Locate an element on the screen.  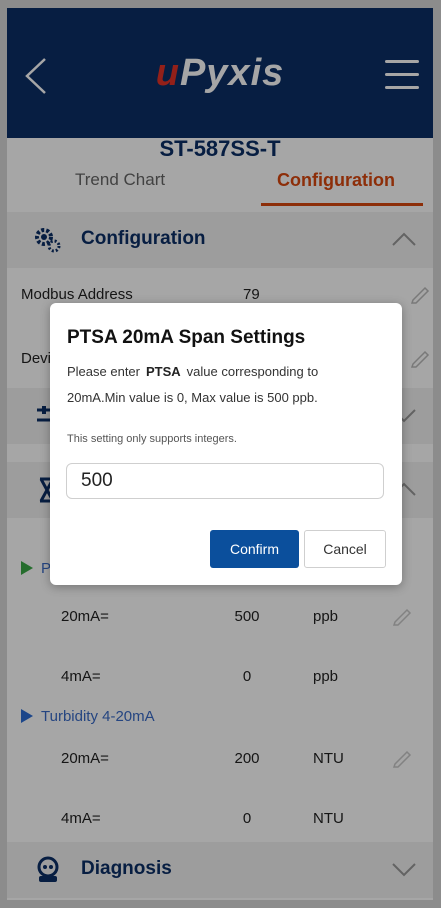
dialog-note: This setting only supports integers. is located at coordinates (152, 439).